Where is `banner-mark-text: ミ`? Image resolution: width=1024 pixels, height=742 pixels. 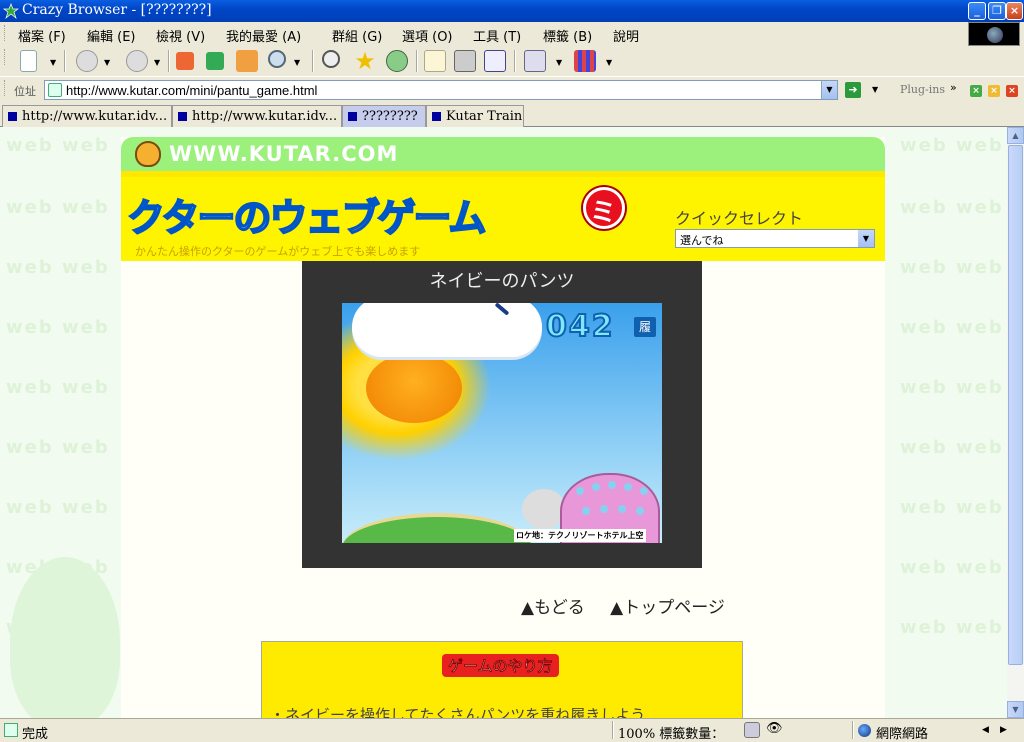
banner-mark-text: ミ is located at coordinates (603, 213).